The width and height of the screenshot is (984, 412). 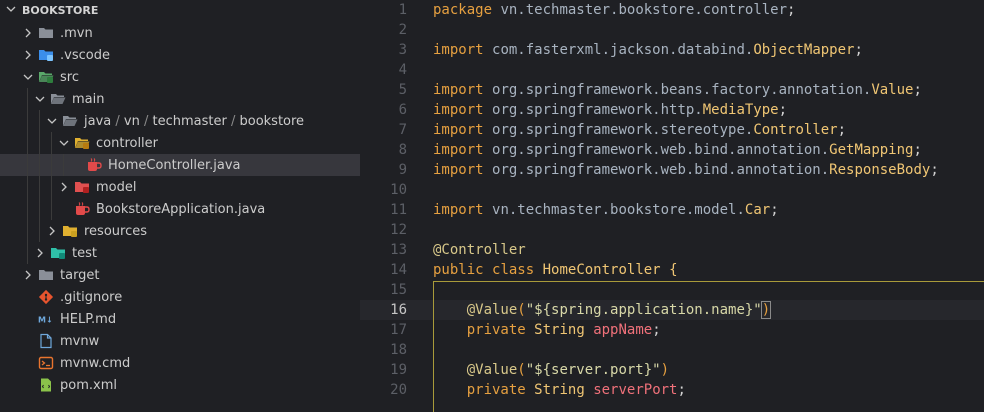 What do you see at coordinates (661, 150) in the screenshot?
I see `code-token: org.springframework.web.bind.annotation.` at bounding box center [661, 150].